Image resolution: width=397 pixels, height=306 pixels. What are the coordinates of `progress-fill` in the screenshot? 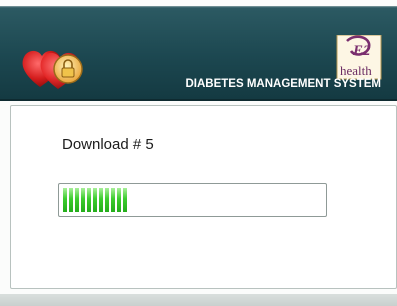 It's located at (95, 200).